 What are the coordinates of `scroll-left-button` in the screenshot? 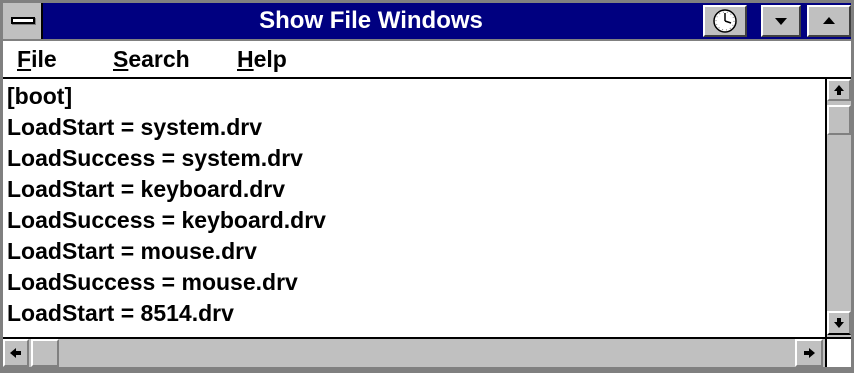 It's located at (16, 353).